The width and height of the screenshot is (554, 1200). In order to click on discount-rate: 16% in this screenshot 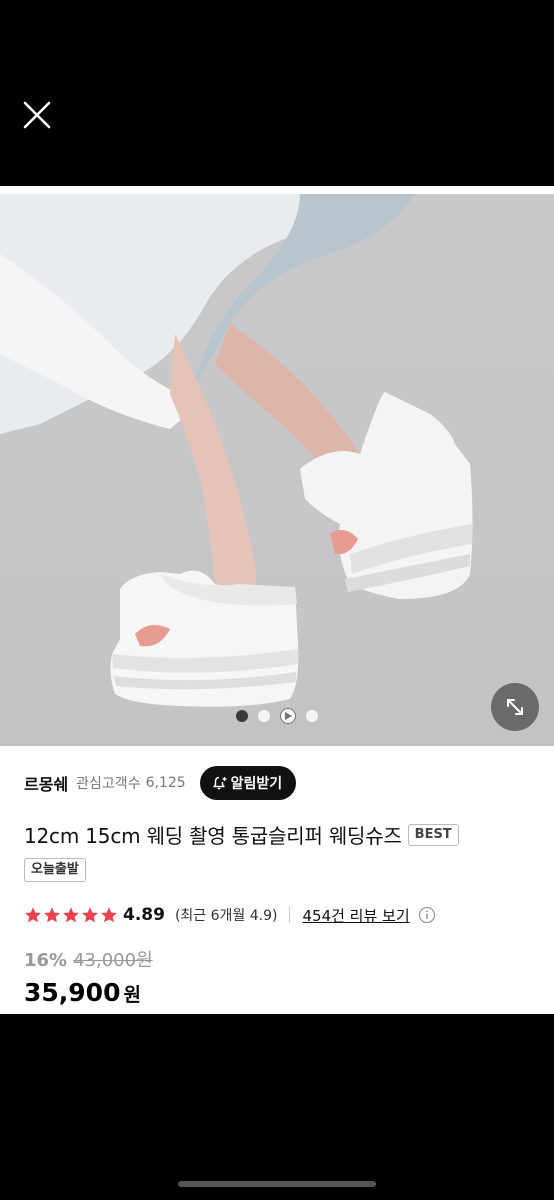, I will do `click(46, 960)`.